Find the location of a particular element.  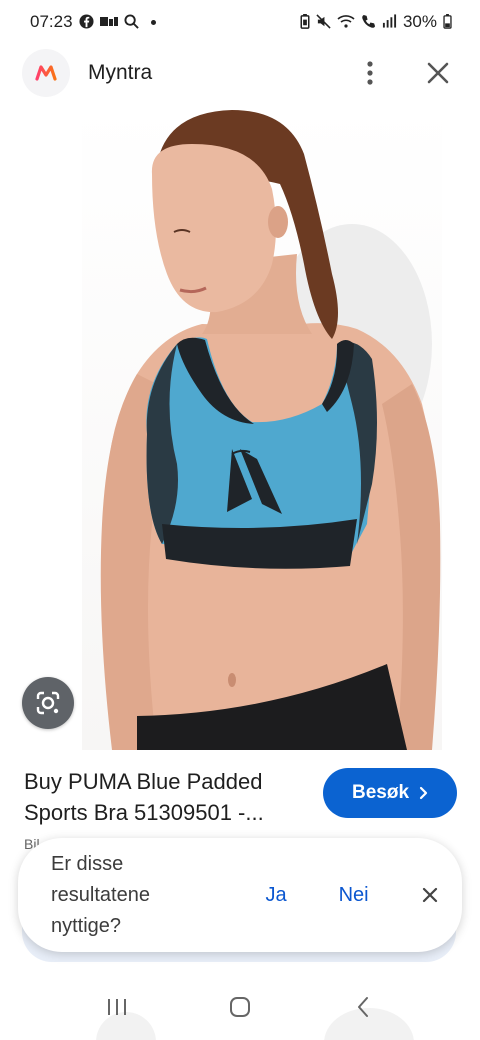

status-left: 07:23 is located at coordinates (93, 22).